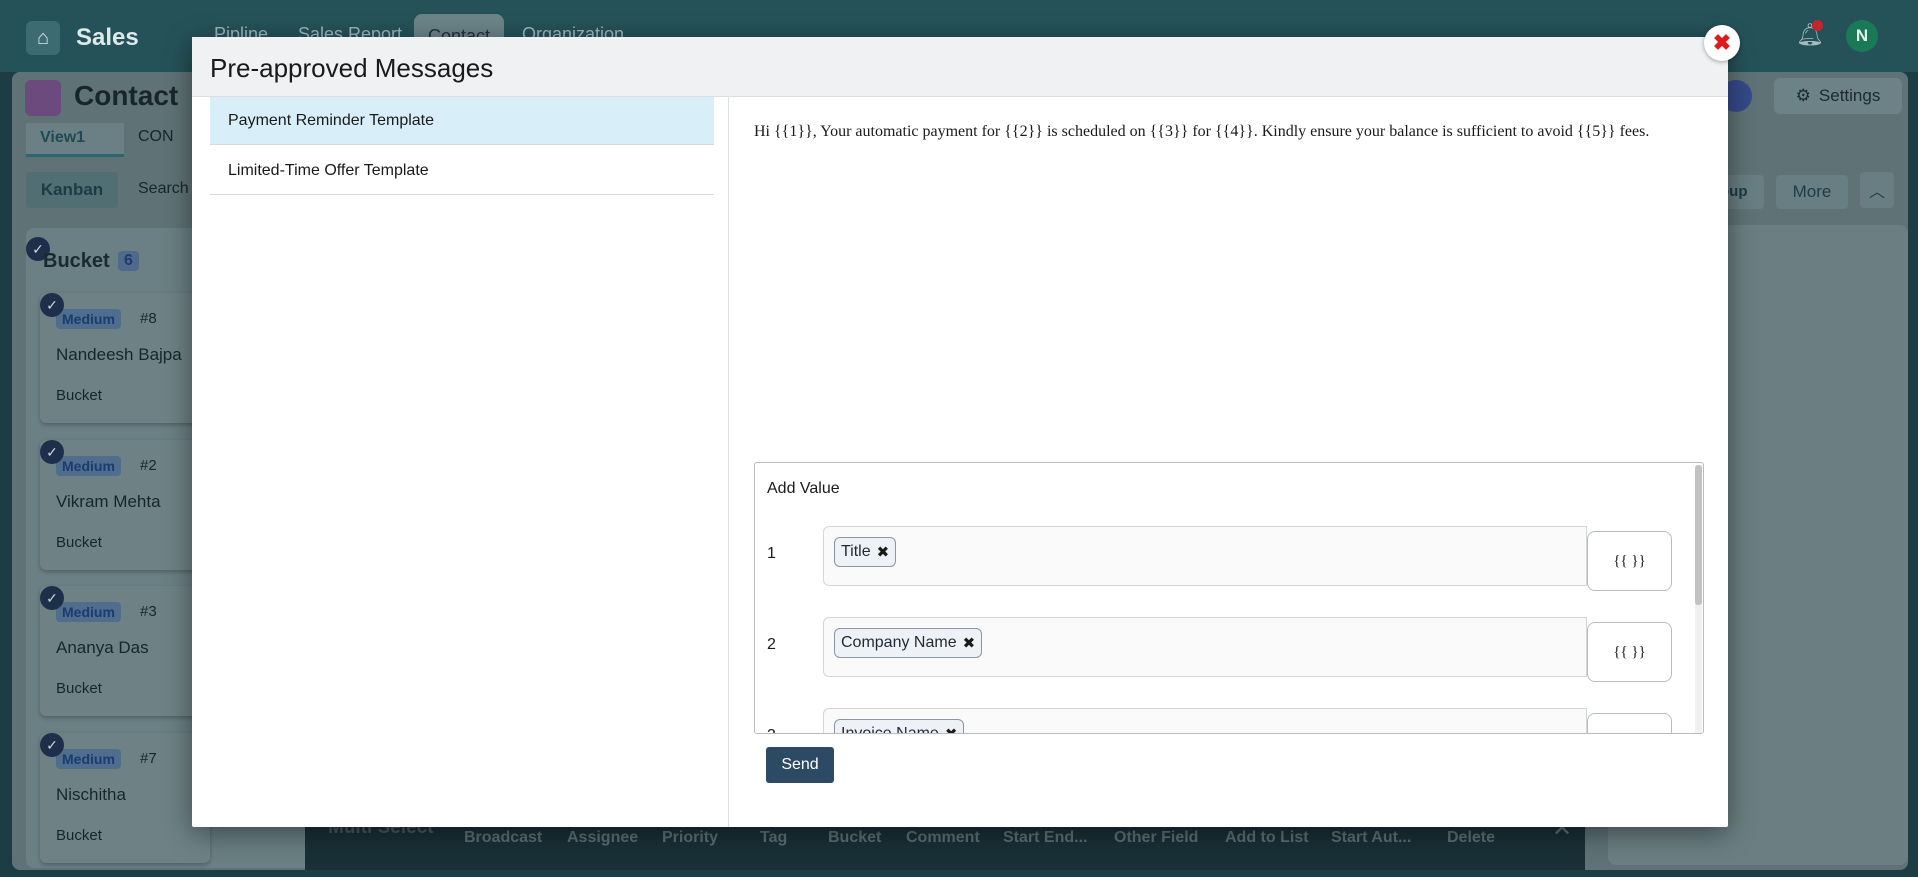 The width and height of the screenshot is (1918, 877). I want to click on tab-view1: View1, so click(75, 140).